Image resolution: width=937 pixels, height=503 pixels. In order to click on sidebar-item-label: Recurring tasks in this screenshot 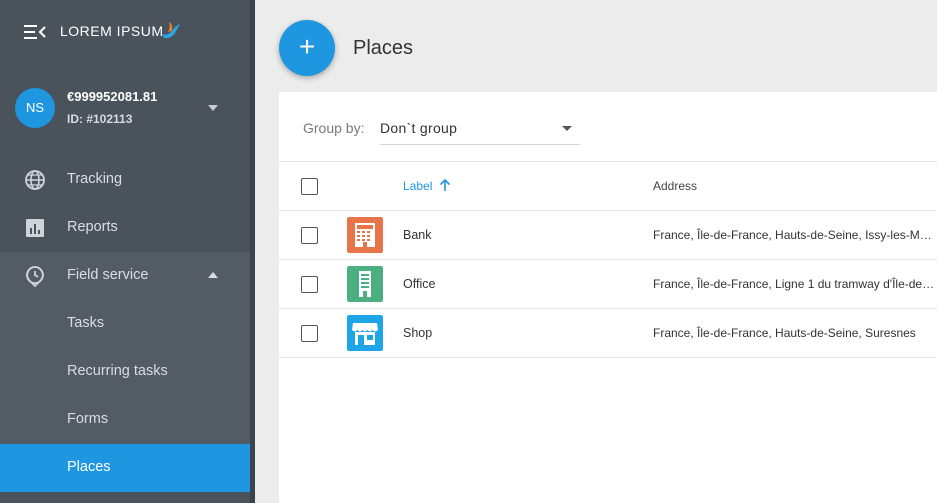, I will do `click(117, 371)`.